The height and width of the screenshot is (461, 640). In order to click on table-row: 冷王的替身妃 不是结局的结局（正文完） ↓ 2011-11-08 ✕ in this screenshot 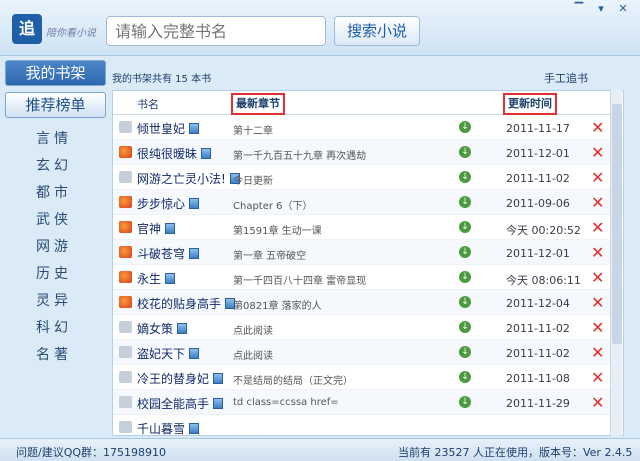, I will do `click(368, 377)`.